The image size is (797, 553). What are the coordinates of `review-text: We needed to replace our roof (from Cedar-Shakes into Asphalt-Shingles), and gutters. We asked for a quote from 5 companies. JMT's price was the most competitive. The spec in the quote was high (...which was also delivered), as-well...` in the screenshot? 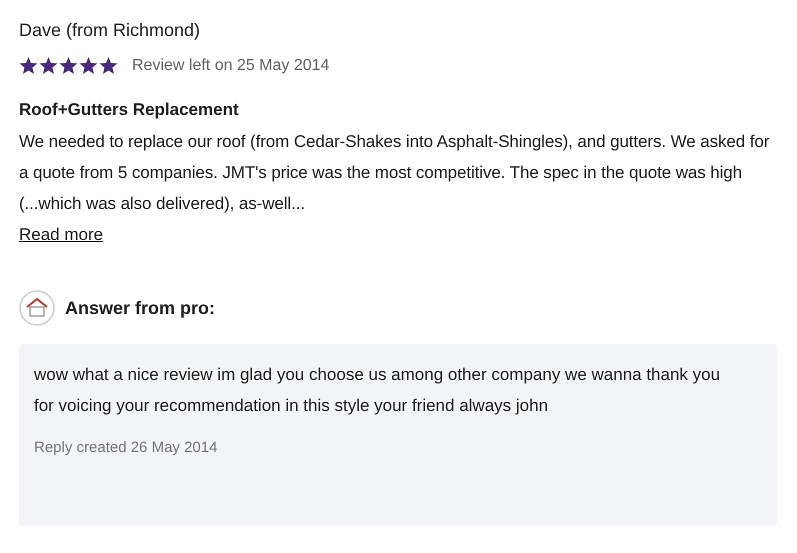 It's located at (394, 173).